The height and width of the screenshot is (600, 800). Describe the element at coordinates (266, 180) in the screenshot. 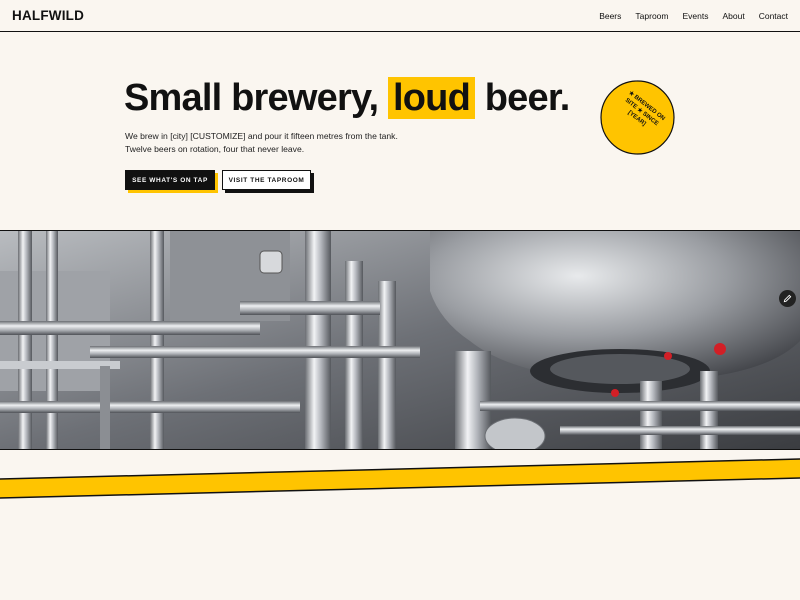

I see `visit-taproom-button: VISIT THE TAPROOM` at that location.